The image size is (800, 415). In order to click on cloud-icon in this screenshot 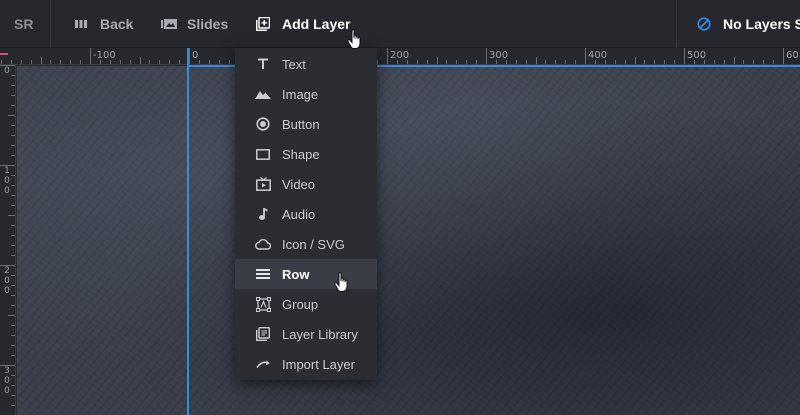, I will do `click(263, 244)`.